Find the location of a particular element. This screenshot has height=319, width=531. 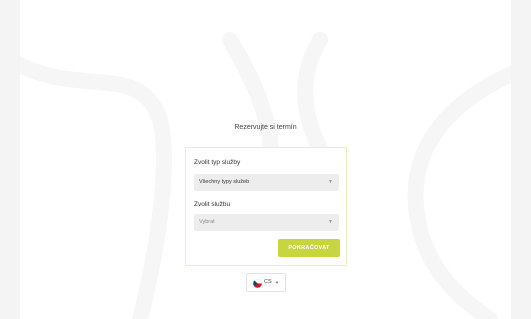

service-select: Vybrat ▼ is located at coordinates (266, 222).